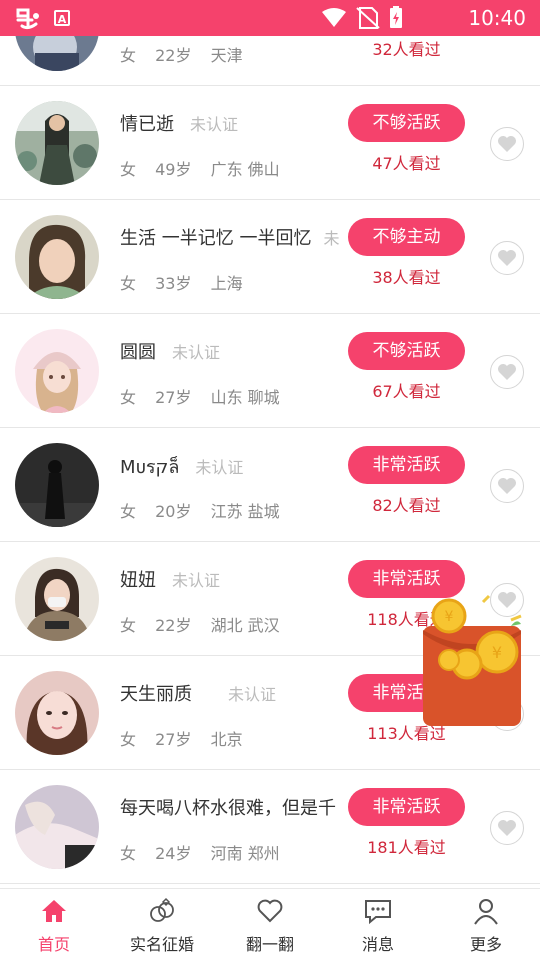 This screenshot has height=961, width=540. What do you see at coordinates (485, 944) in the screenshot?
I see `nav-label: 更多` at bounding box center [485, 944].